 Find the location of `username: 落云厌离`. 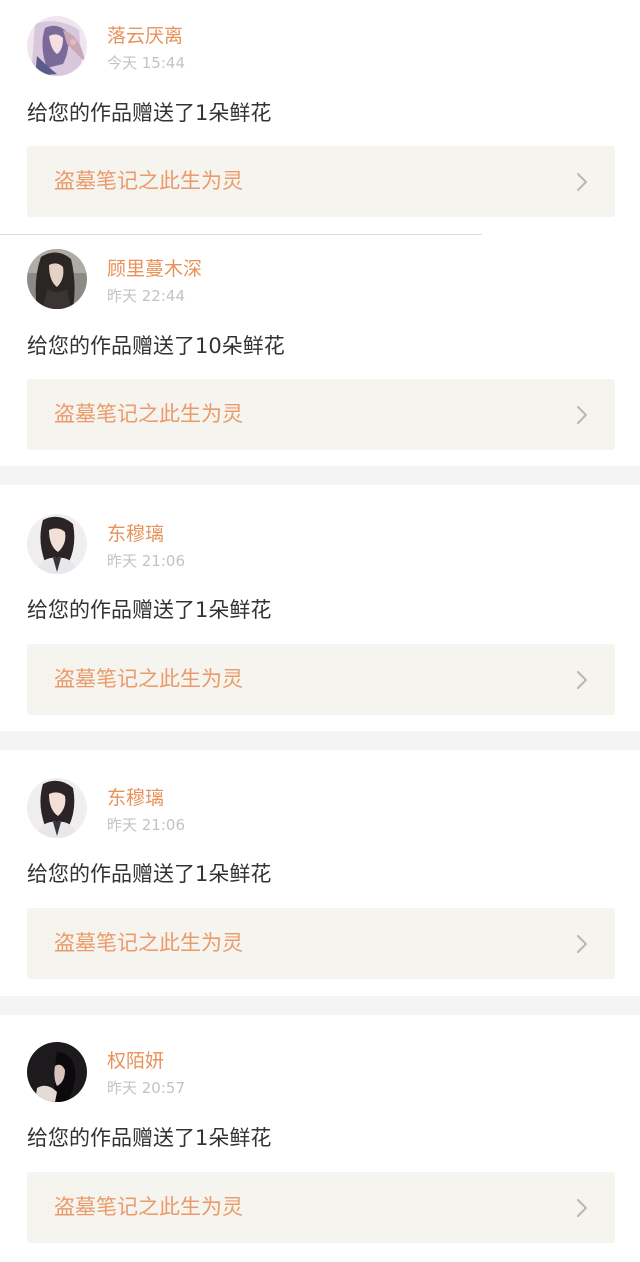

username: 落云厌离 is located at coordinates (145, 36).